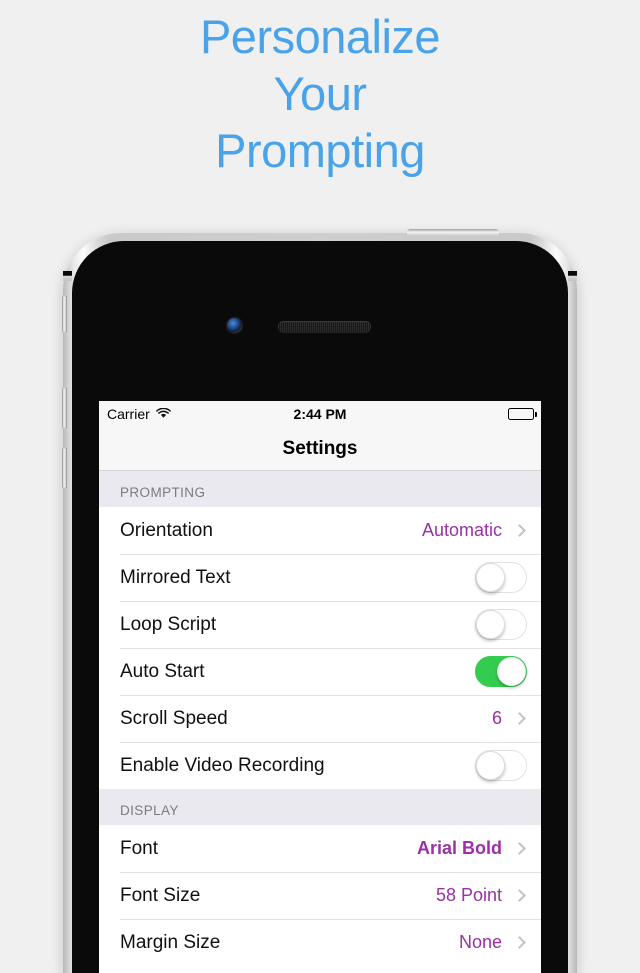 This screenshot has height=973, width=640. What do you see at coordinates (67, 276) in the screenshot?
I see `antenna-band-left` at bounding box center [67, 276].